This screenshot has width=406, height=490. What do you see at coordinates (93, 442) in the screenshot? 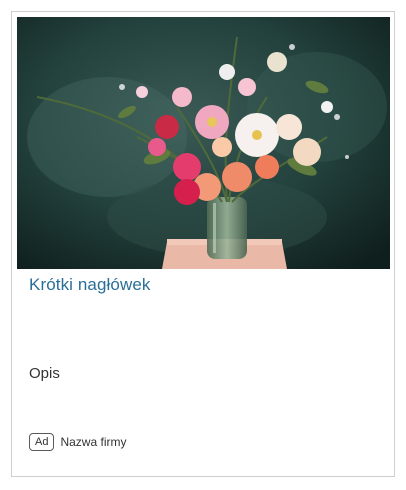
I see `advertiser-name: Nazwa firmy` at bounding box center [93, 442].